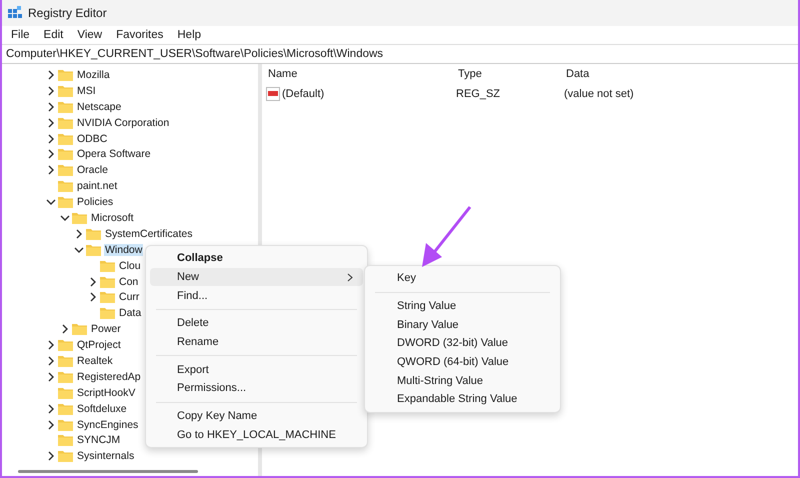  I want to click on menu-item: Expandable String Value, so click(462, 399).